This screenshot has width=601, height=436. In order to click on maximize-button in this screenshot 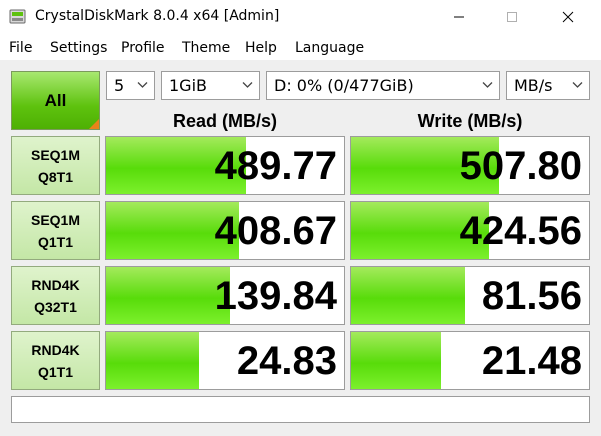, I will do `click(512, 16)`.